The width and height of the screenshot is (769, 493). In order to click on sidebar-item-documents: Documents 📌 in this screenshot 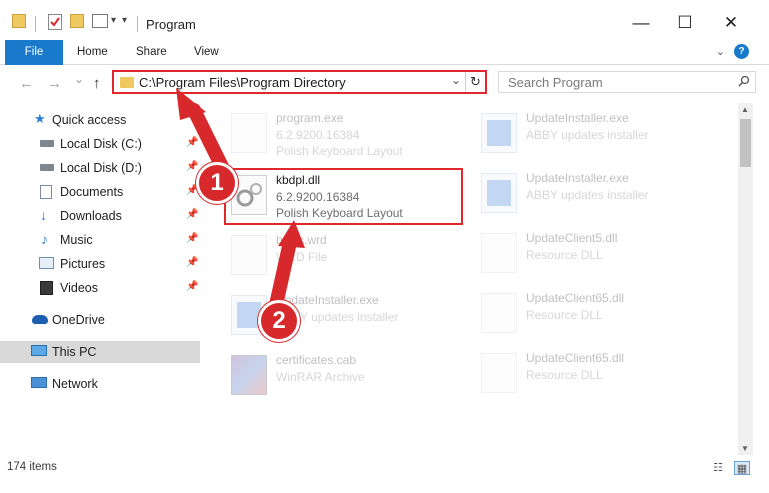, I will do `click(100, 192)`.